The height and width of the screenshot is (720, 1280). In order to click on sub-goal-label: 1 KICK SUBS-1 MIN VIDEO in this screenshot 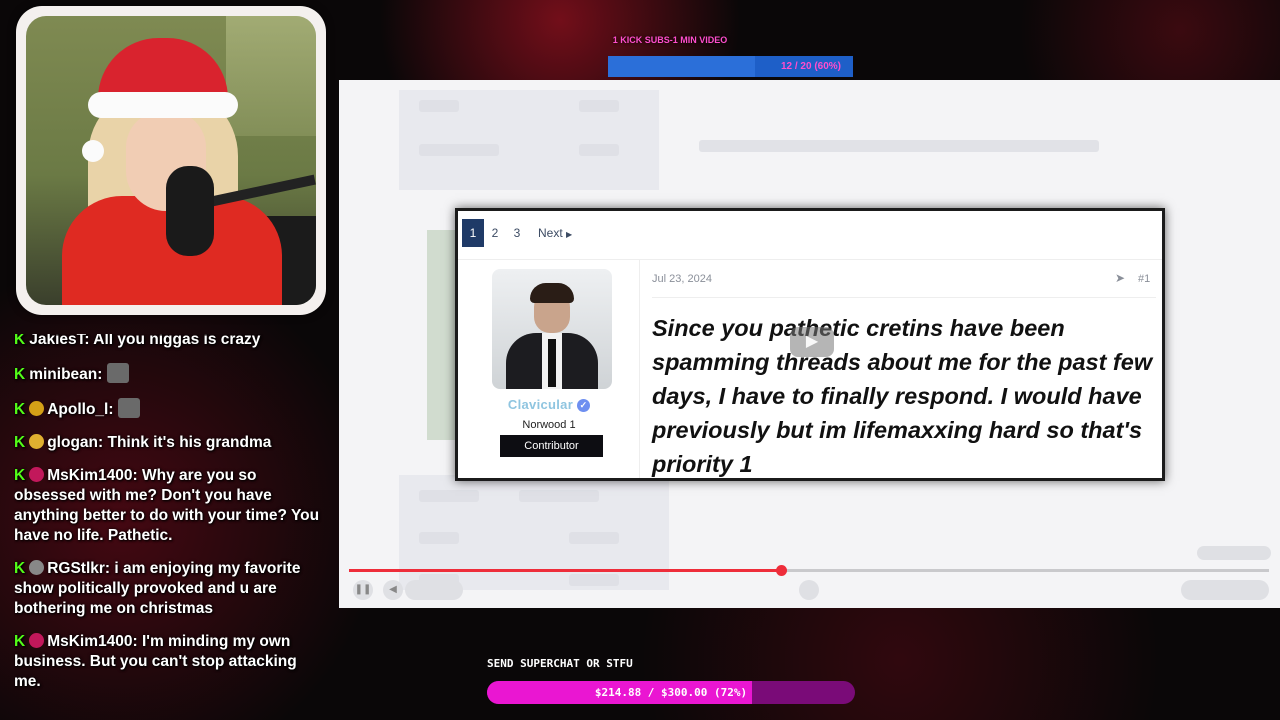, I will do `click(670, 40)`.